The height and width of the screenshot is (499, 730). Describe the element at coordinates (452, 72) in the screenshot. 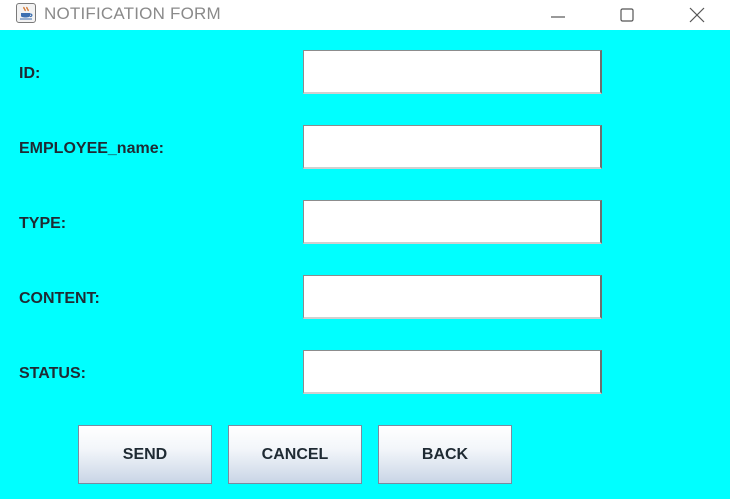

I see `id-field` at that location.